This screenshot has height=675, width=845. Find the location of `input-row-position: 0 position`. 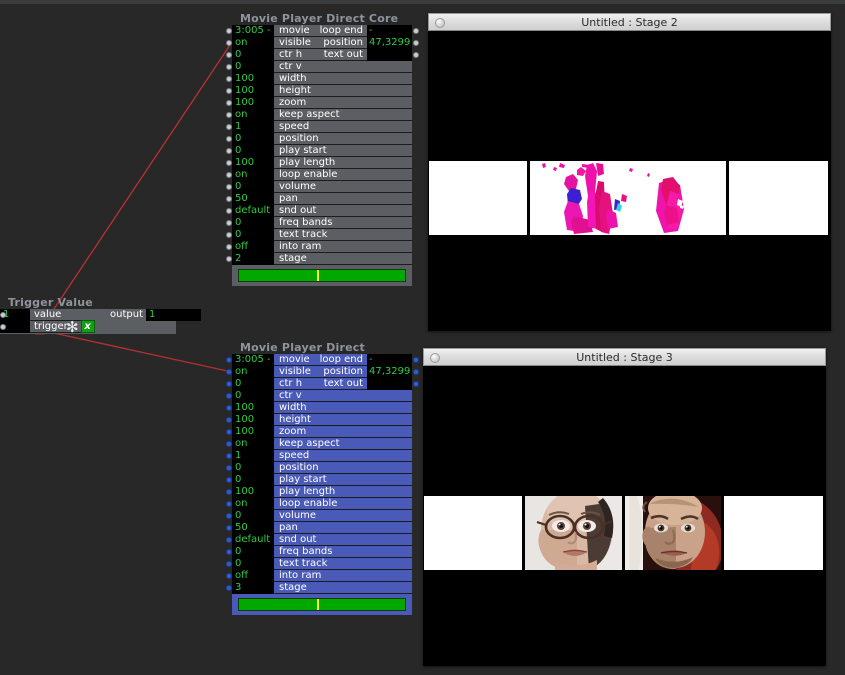

input-row-position: 0 position is located at coordinates (319, 468).